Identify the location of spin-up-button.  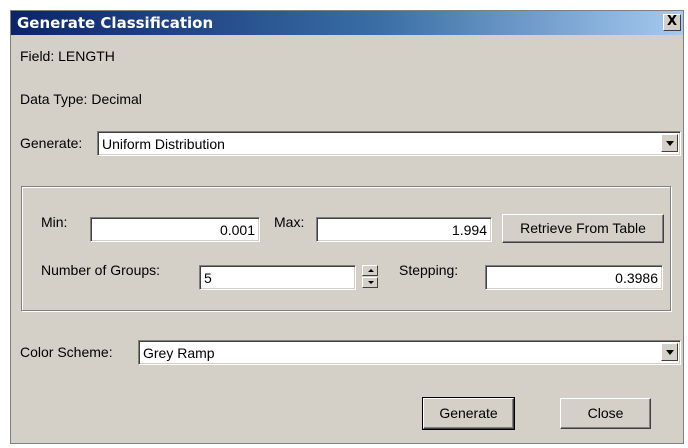
(370, 270).